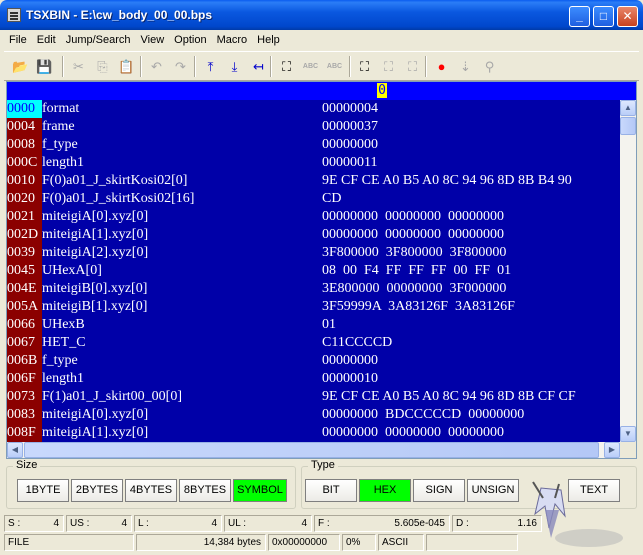  Describe the element at coordinates (628, 271) in the screenshot. I see `vertical-scrollbar: ▲ ▼` at that location.